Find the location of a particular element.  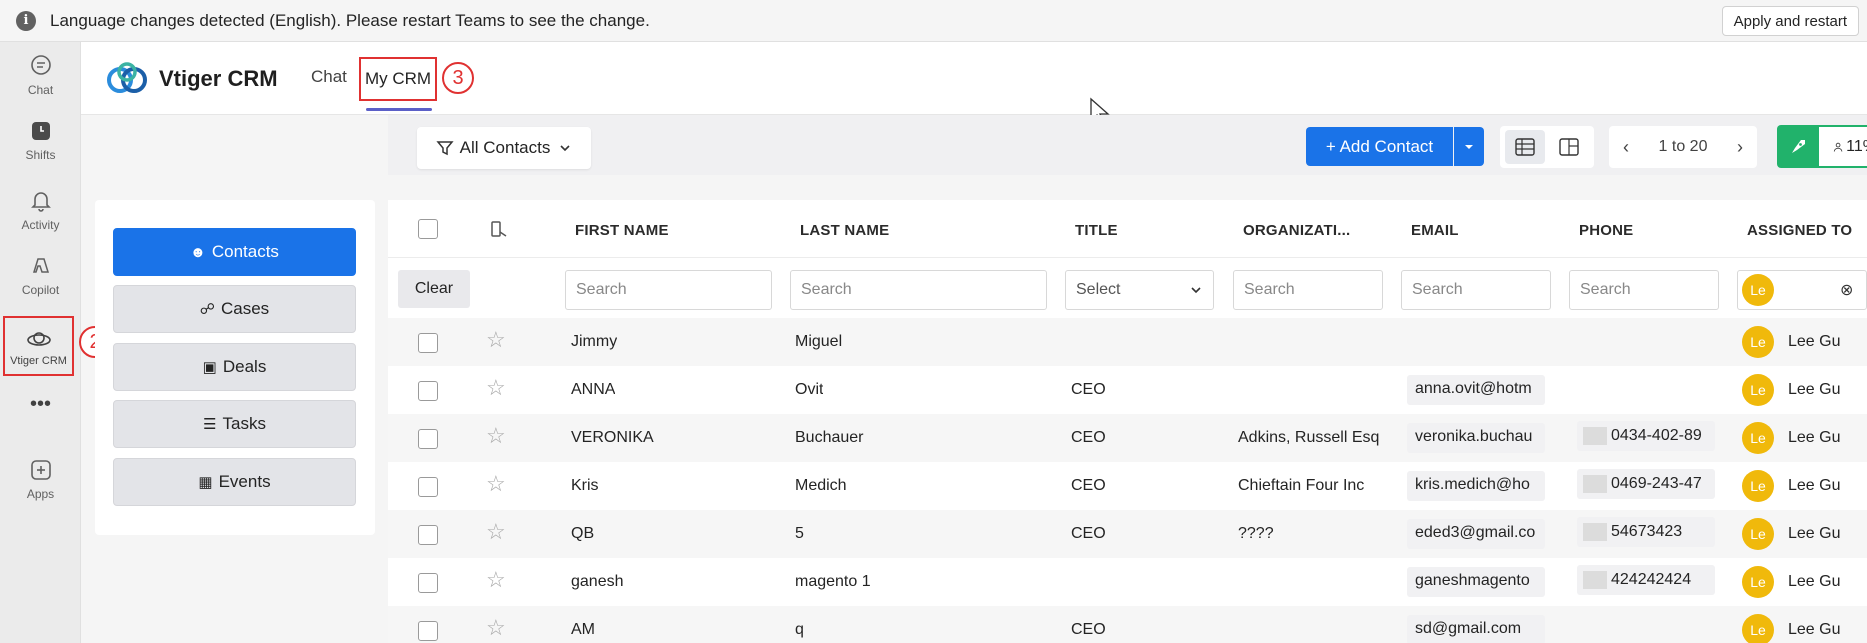

cell-email: anna.ovit@hotm is located at coordinates (1476, 390).